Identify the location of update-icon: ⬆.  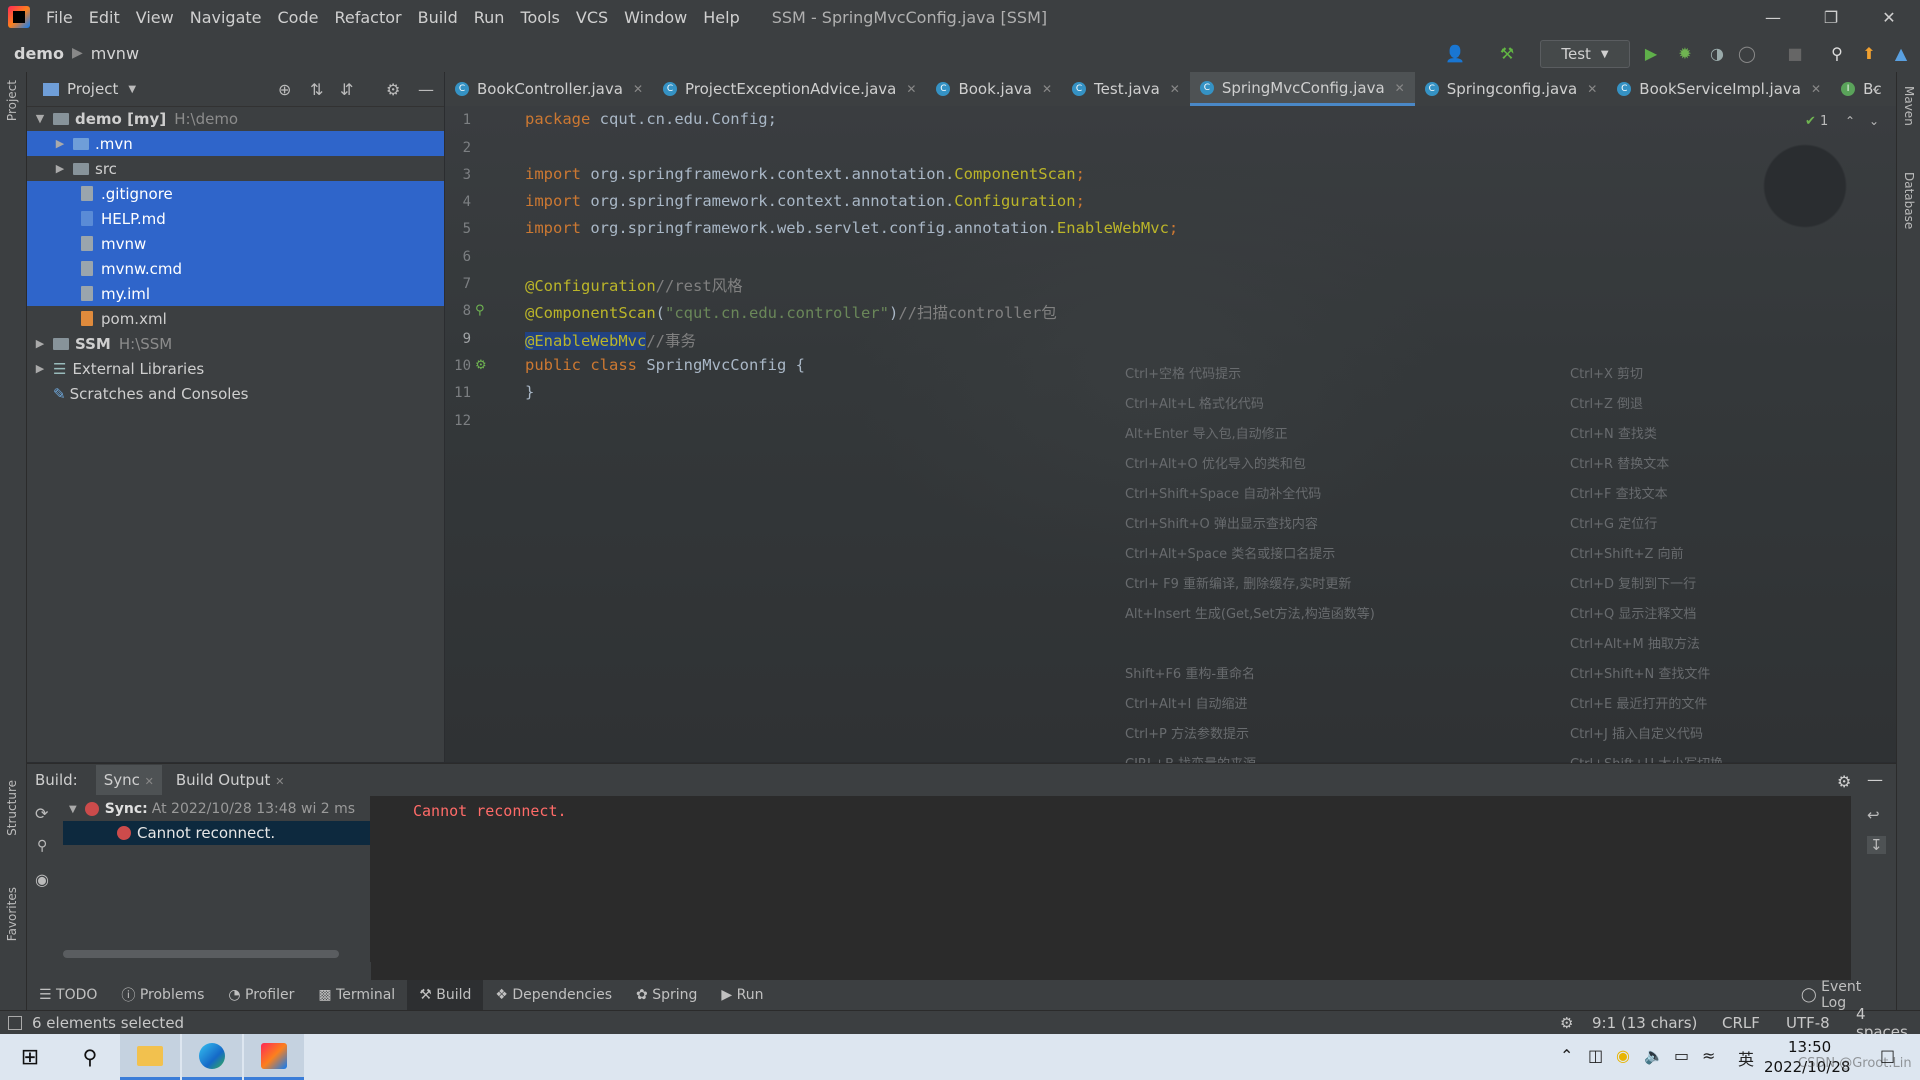
(1869, 53).